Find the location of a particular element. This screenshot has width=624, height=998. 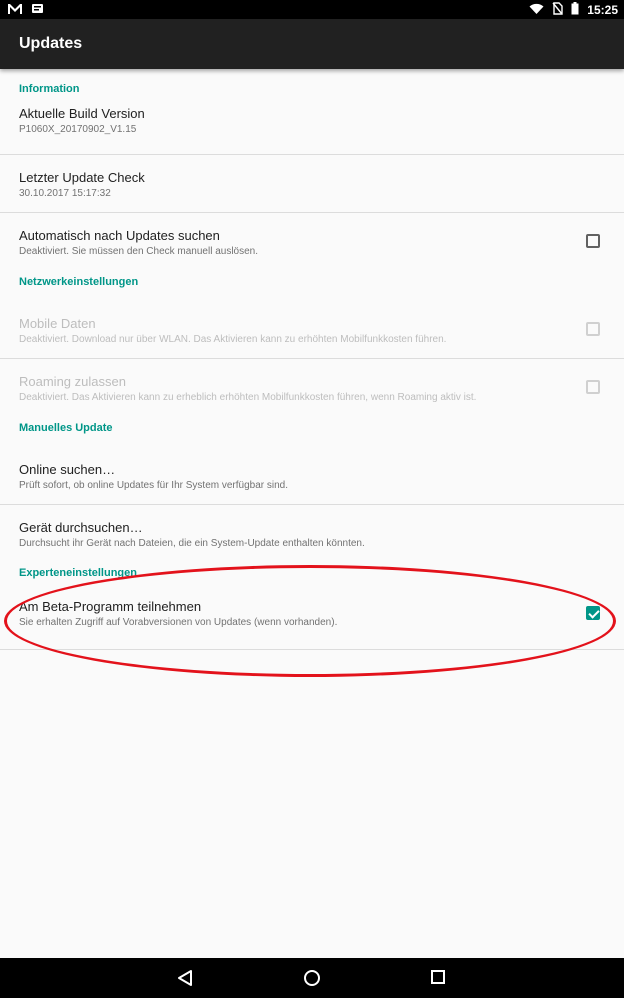

roaming-checkbox is located at coordinates (593, 387).